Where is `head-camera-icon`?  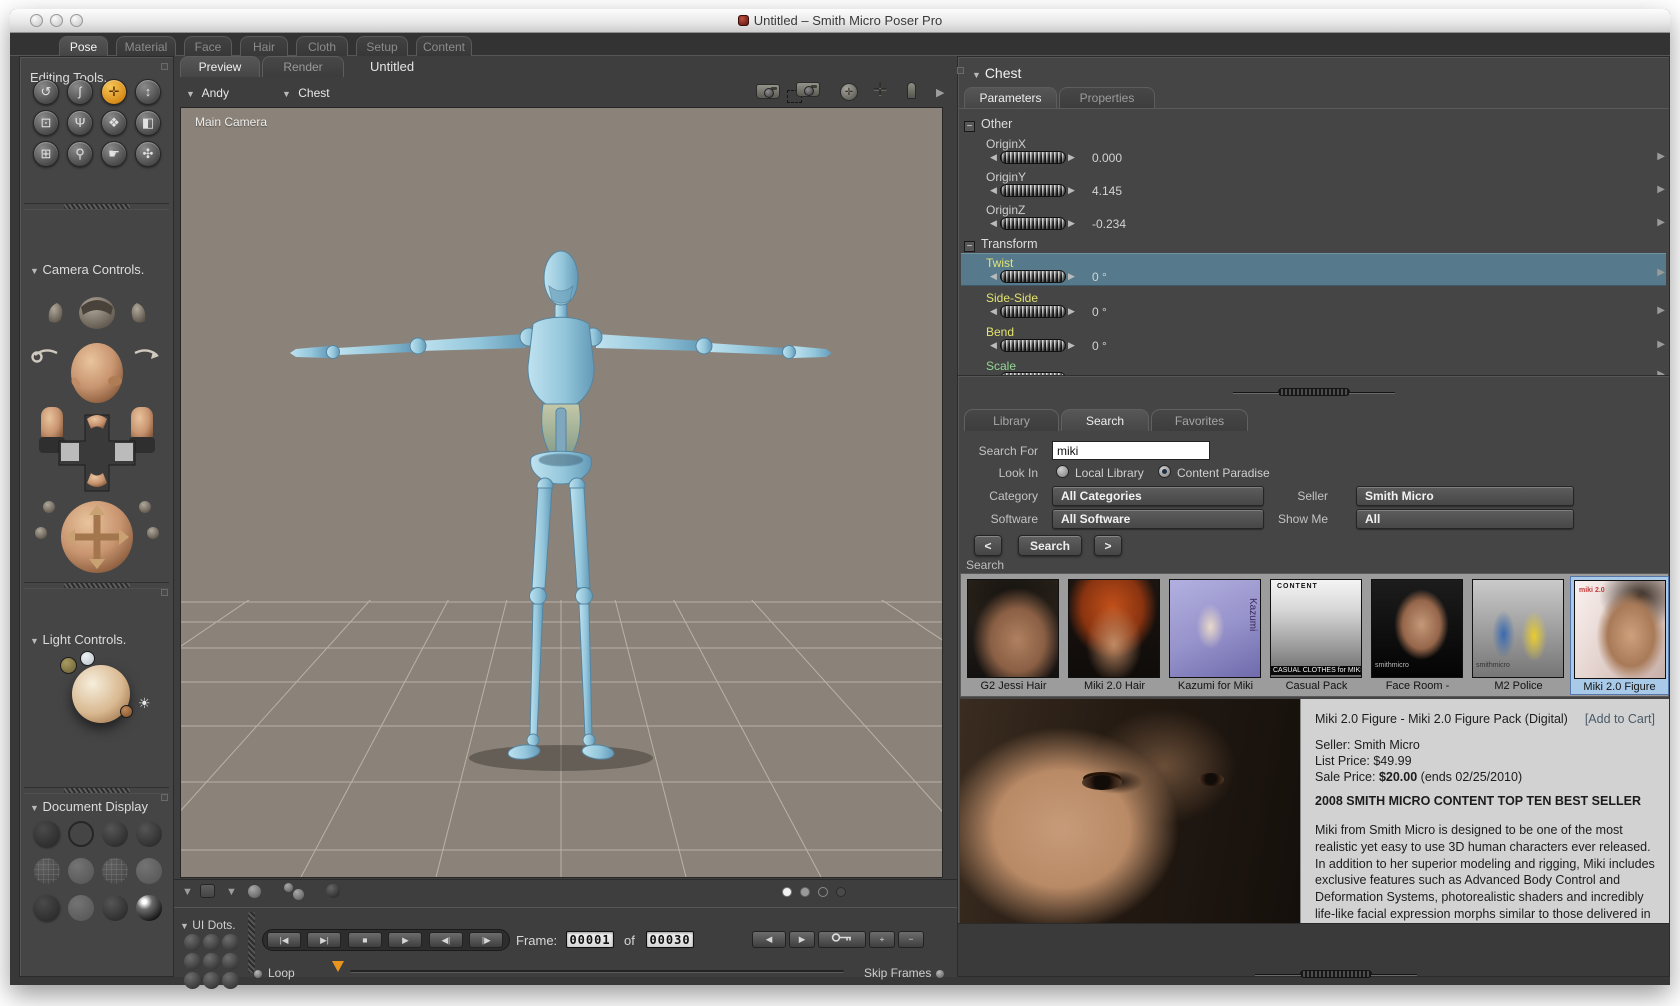
head-camera-icon is located at coordinates (97, 373).